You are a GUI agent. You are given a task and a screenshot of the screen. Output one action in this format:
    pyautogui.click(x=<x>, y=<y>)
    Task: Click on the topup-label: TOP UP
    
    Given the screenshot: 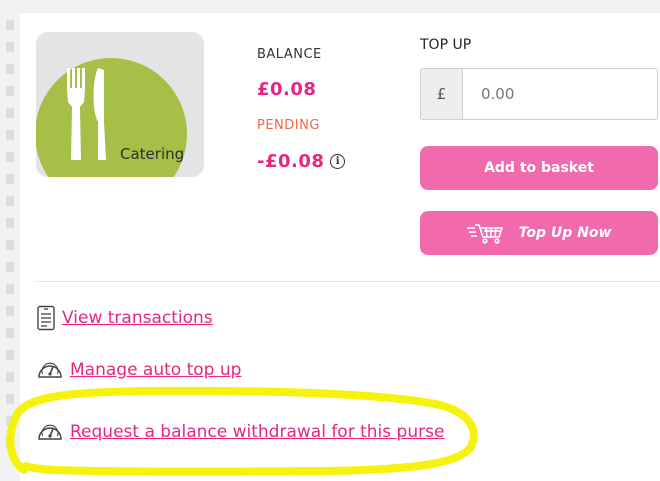 What is the action you would take?
    pyautogui.click(x=446, y=45)
    